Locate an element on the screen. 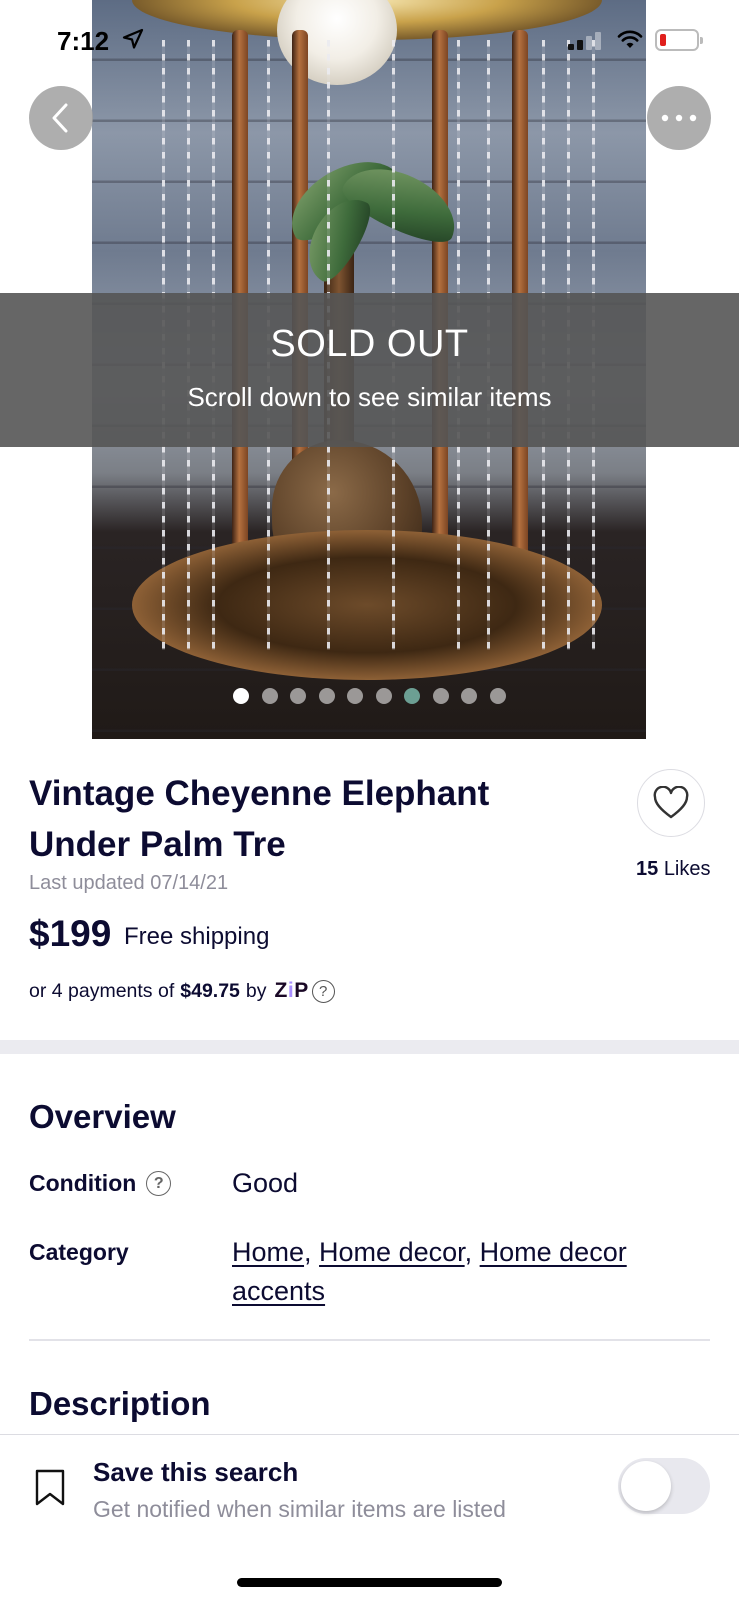 This screenshot has width=739, height=1600. pay-amount: $49.75 is located at coordinates (210, 990).